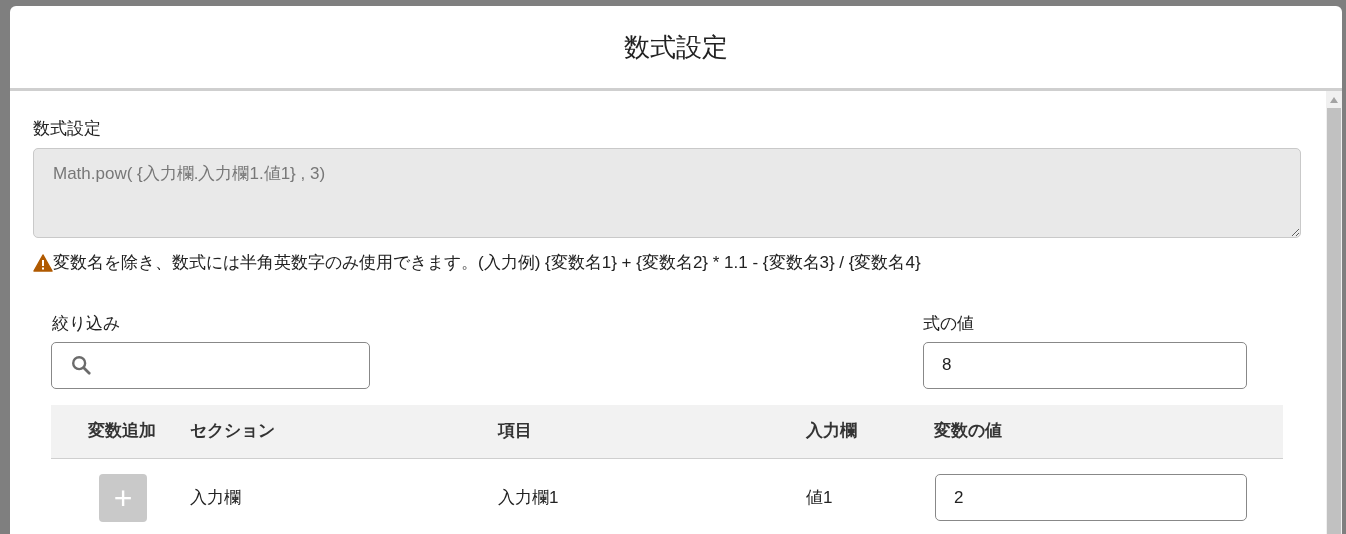 This screenshot has height=534, width=1346. What do you see at coordinates (676, 47) in the screenshot?
I see `dialog-title: 数式設定` at bounding box center [676, 47].